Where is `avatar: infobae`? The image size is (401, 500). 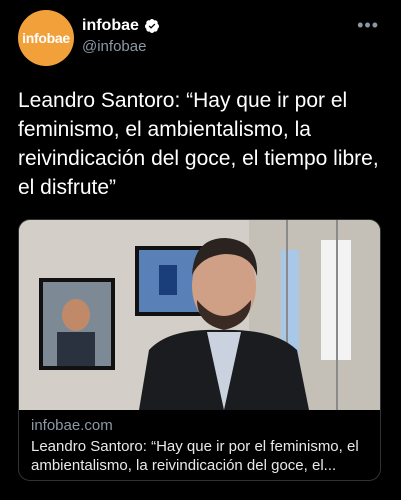 avatar: infobae is located at coordinates (46, 38).